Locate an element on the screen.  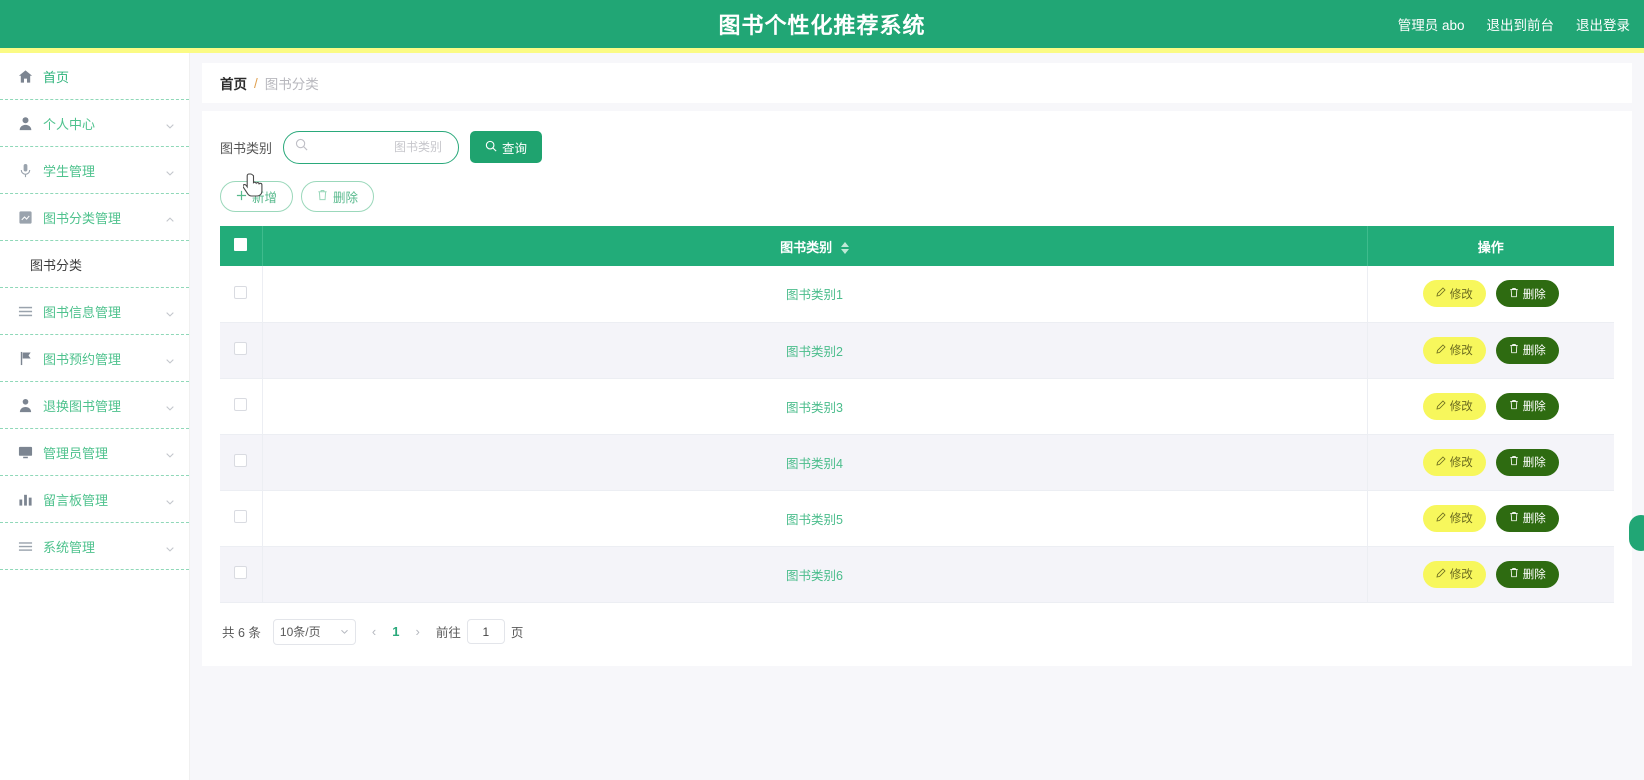
sidebar-subitem-label: 图书分类 is located at coordinates (56, 265).